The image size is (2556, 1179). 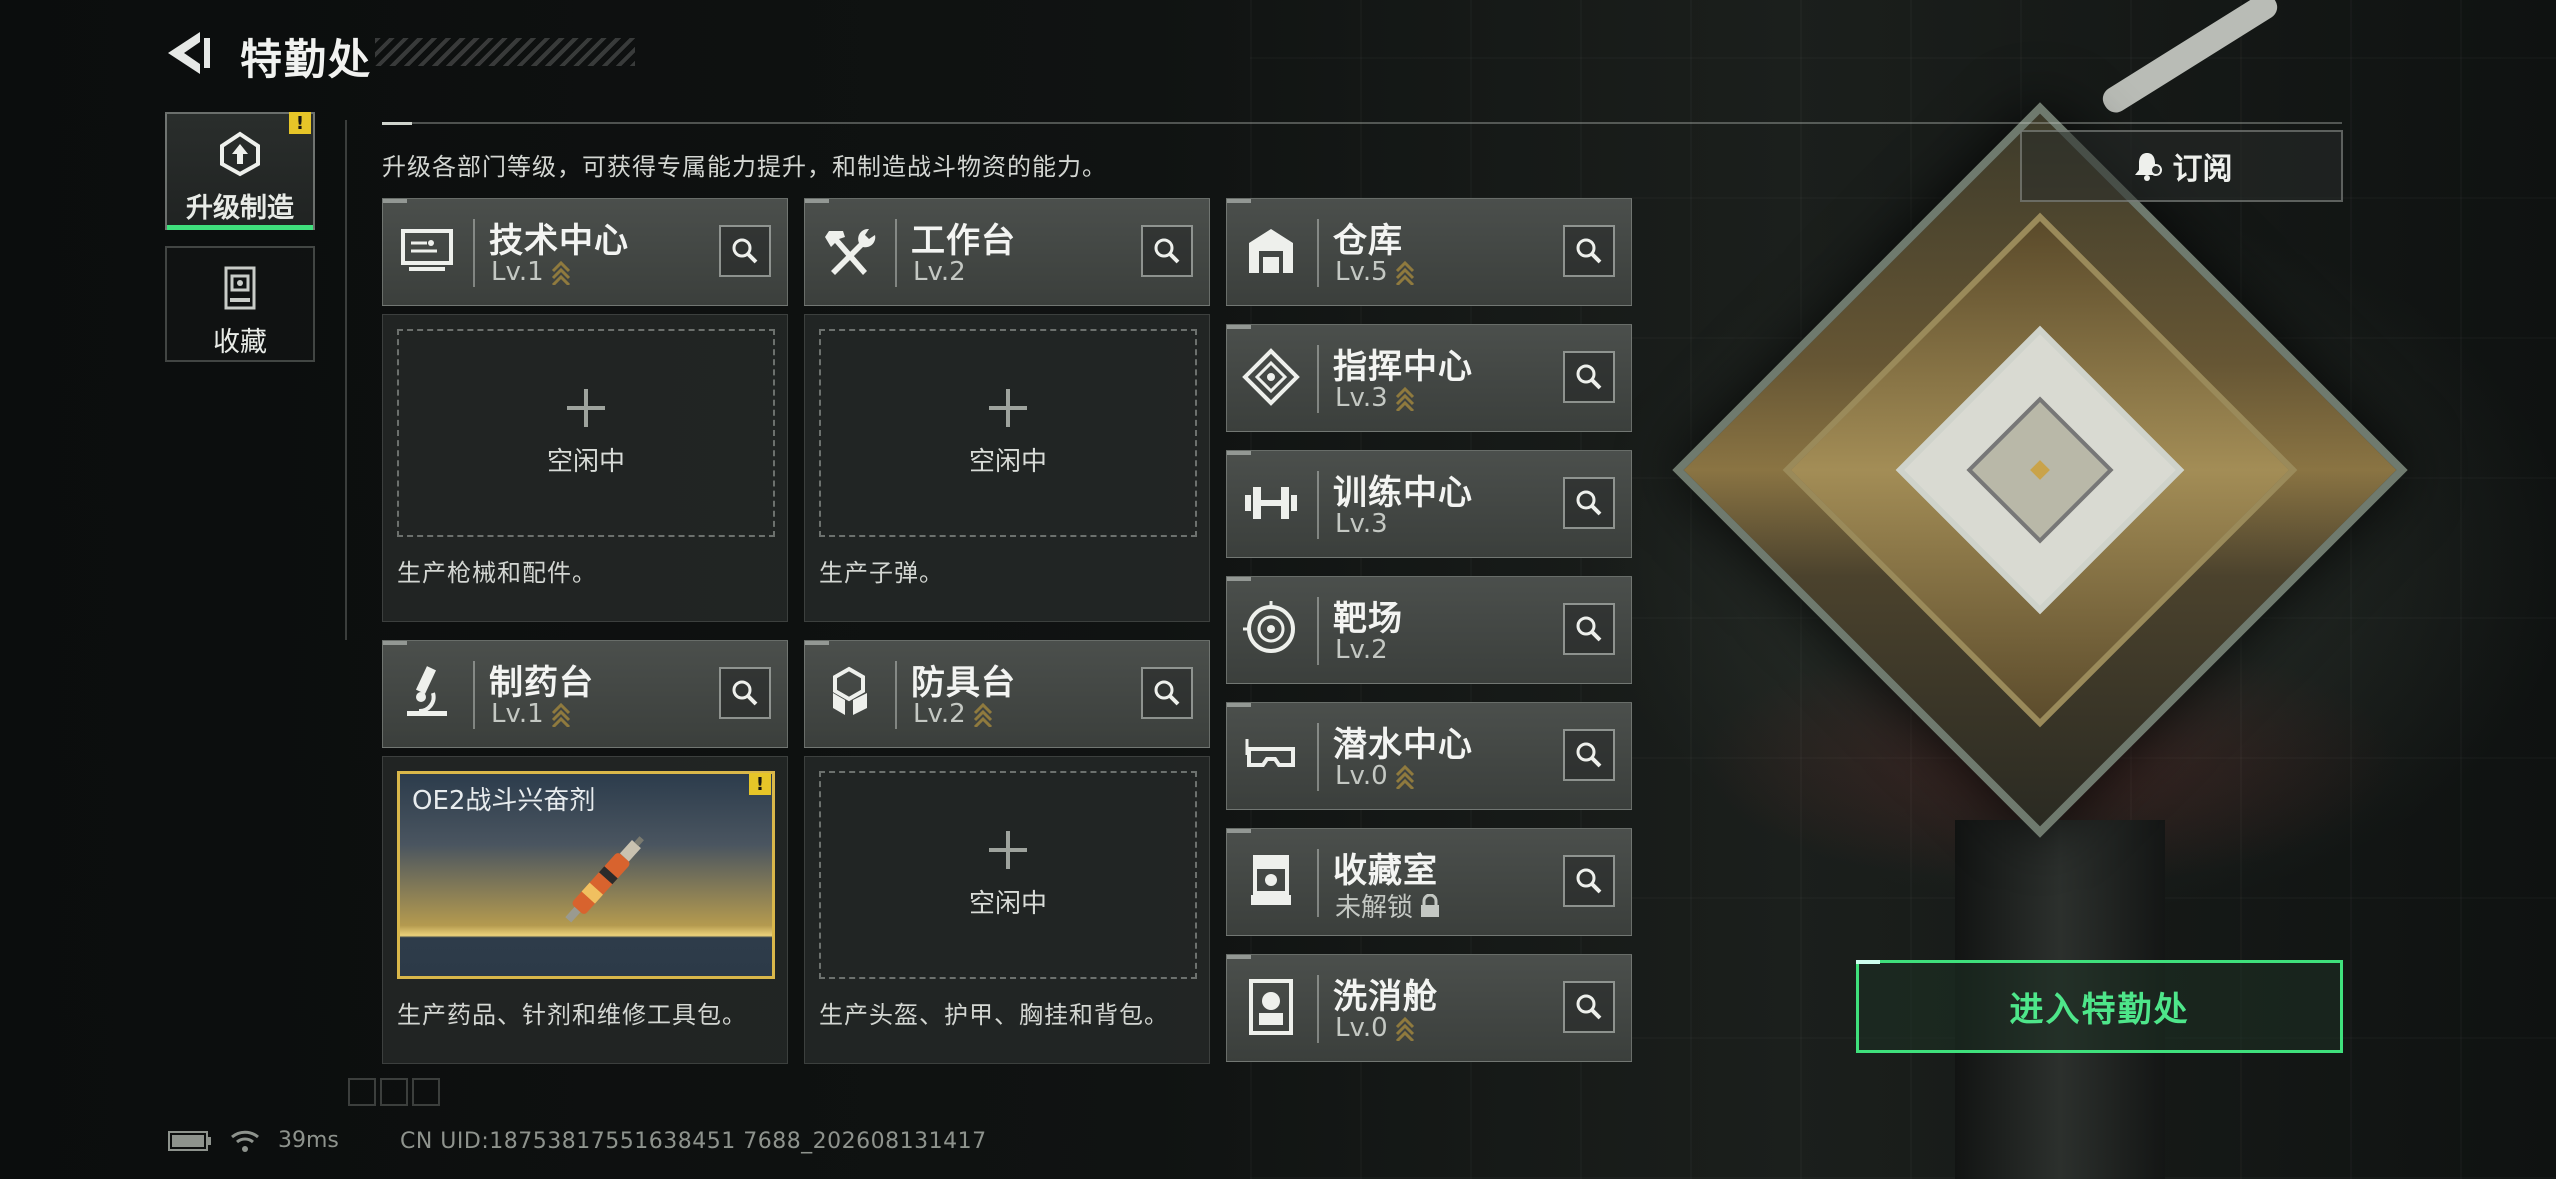 I want to click on subscribe-label: 订阅, so click(x=2202, y=169).